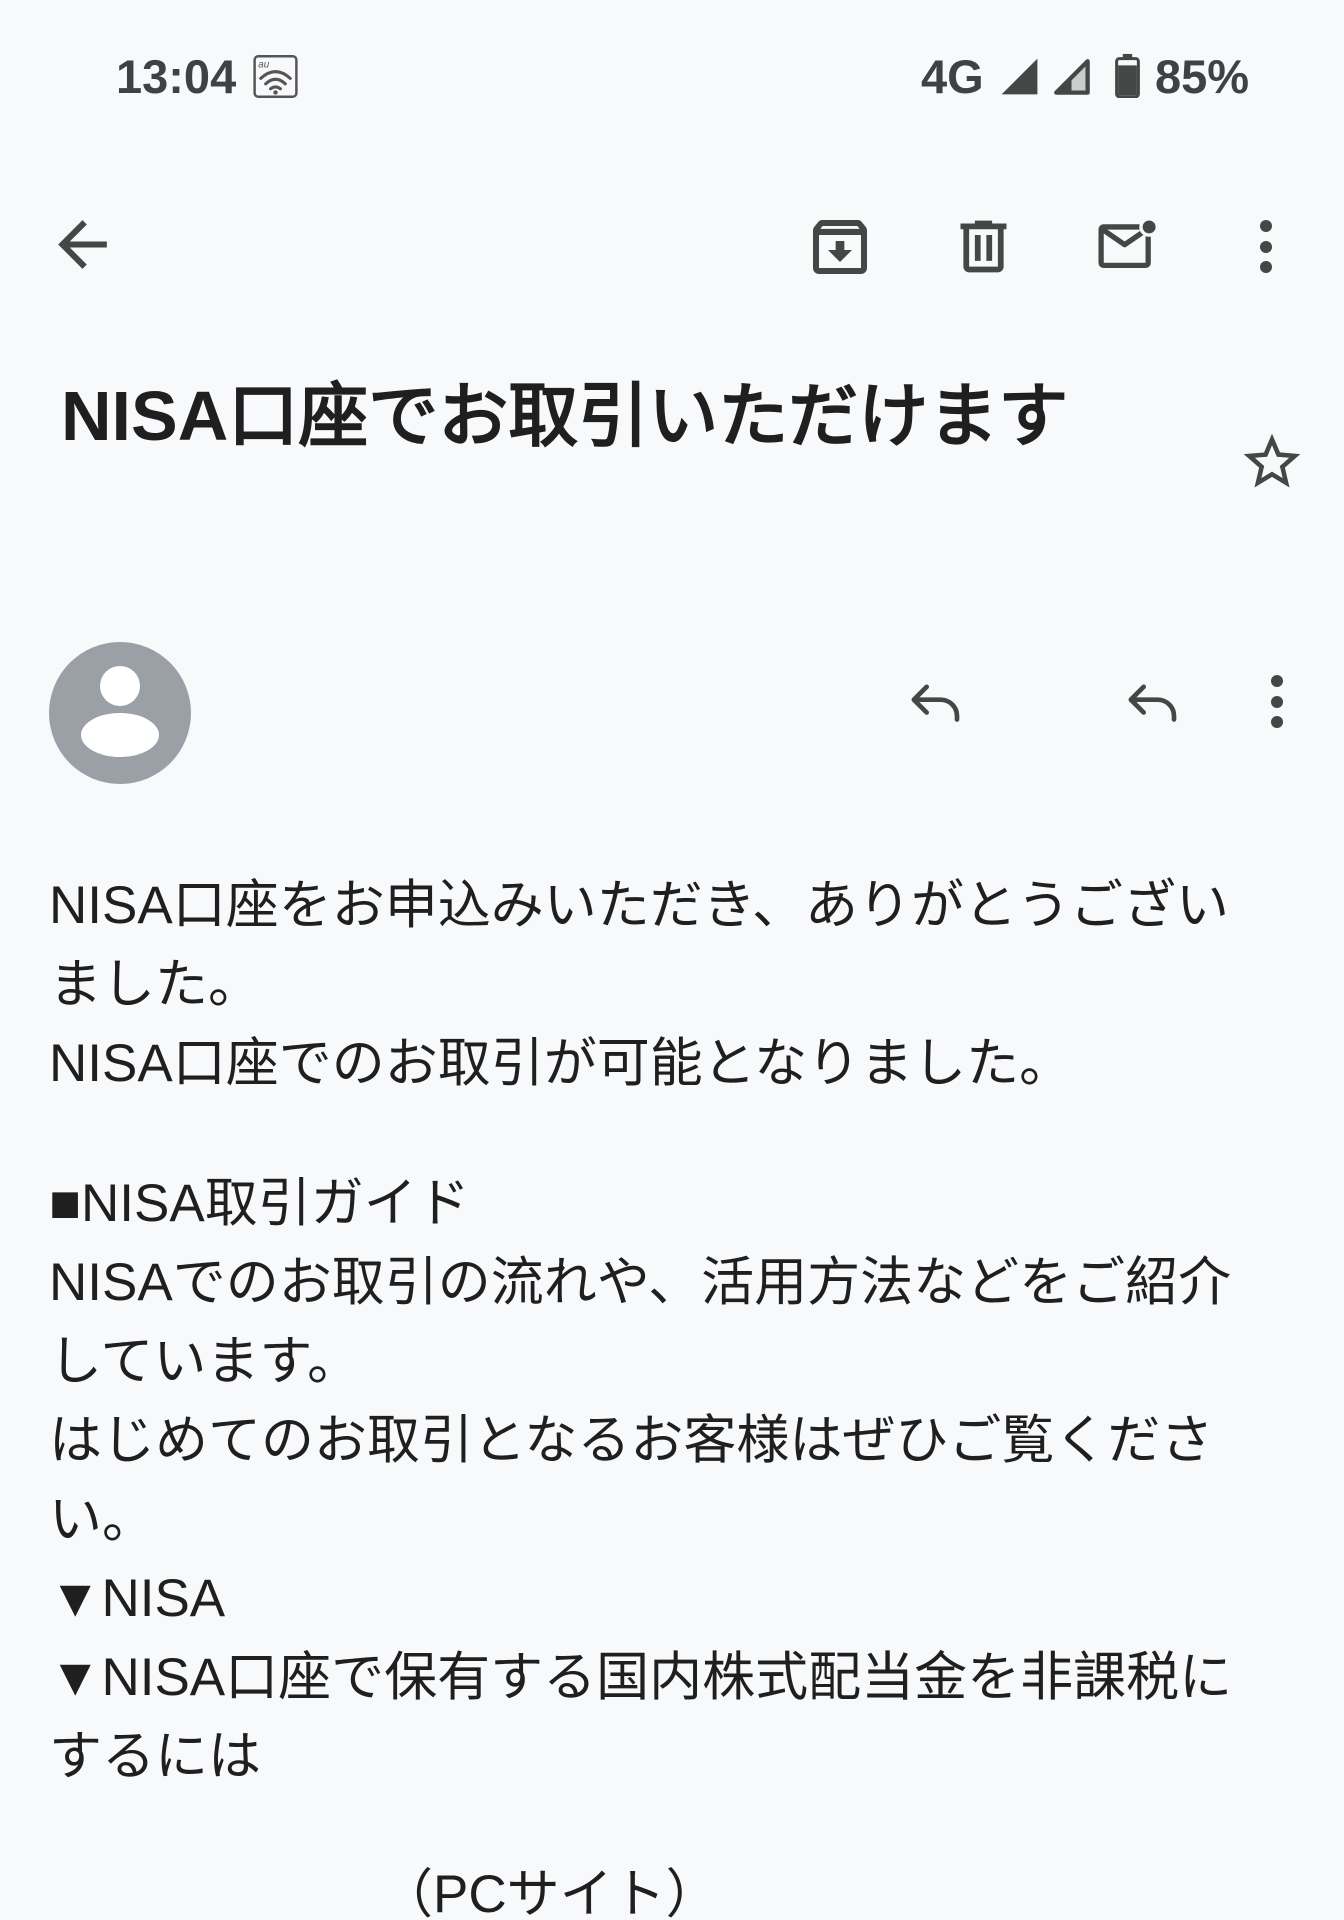 The height and width of the screenshot is (1920, 1344). I want to click on mark-unread-button, so click(1128, 243).